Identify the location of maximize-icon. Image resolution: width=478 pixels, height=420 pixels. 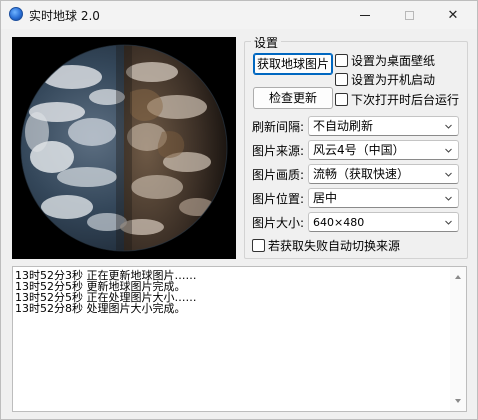
(409, 15).